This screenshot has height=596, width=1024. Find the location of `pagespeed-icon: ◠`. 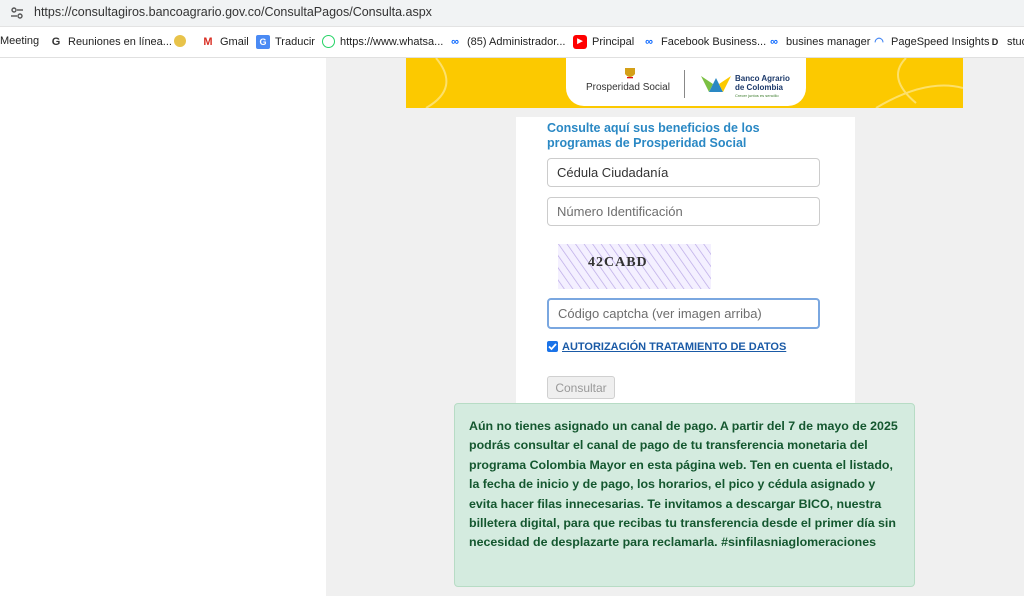

pagespeed-icon: ◠ is located at coordinates (879, 42).